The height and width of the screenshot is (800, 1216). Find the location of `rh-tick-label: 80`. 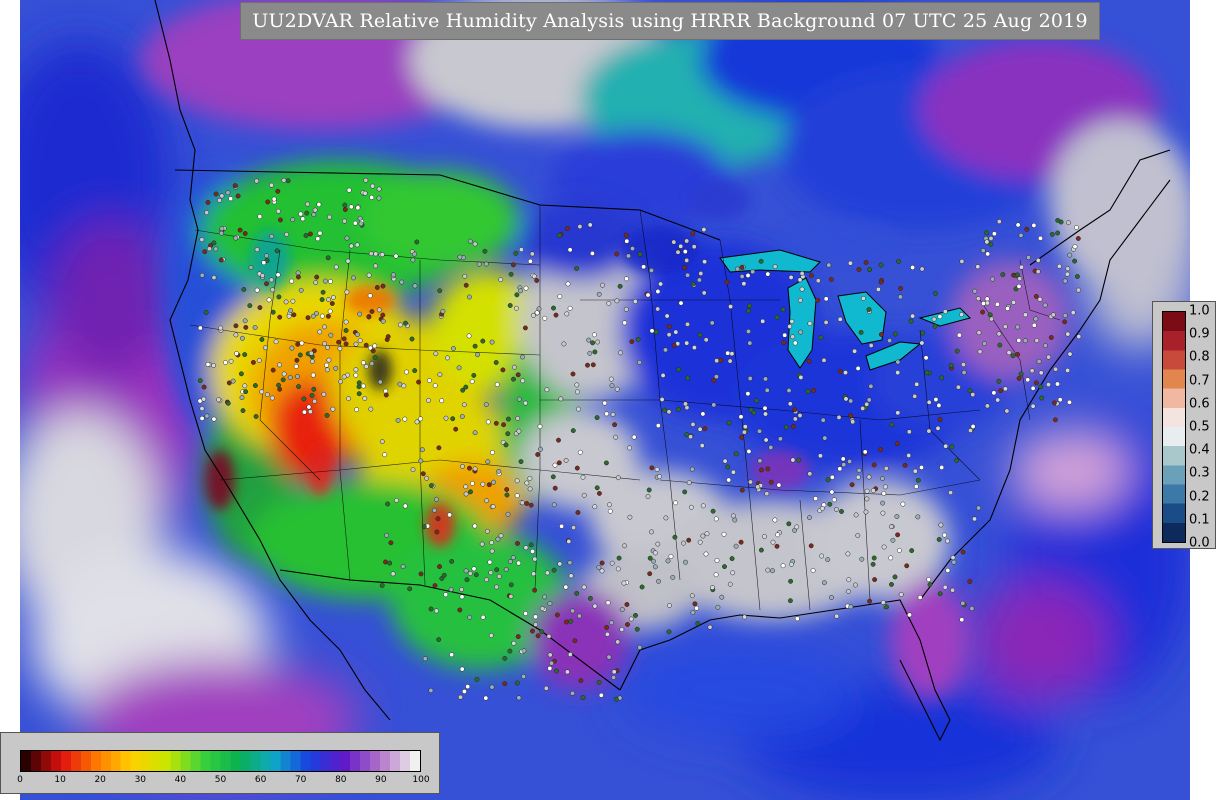

rh-tick-label: 80 is located at coordinates (341, 780).